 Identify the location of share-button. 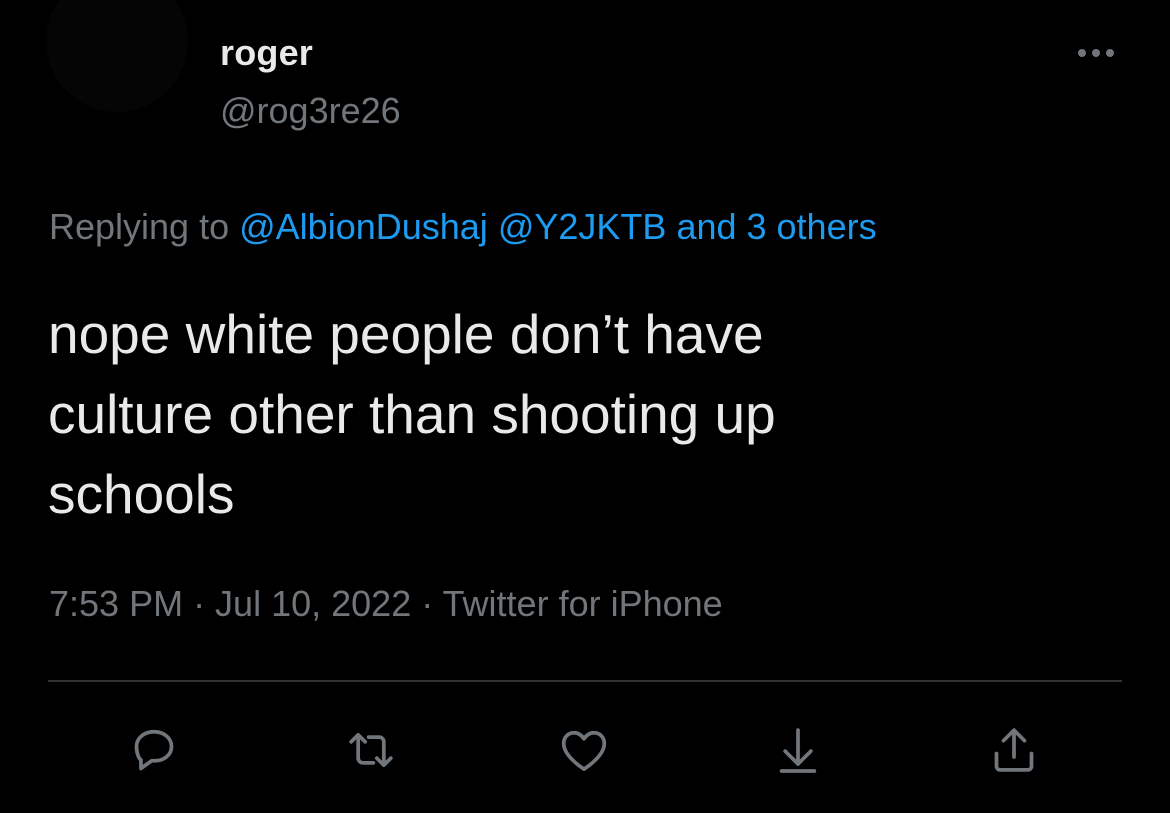
(1014, 750).